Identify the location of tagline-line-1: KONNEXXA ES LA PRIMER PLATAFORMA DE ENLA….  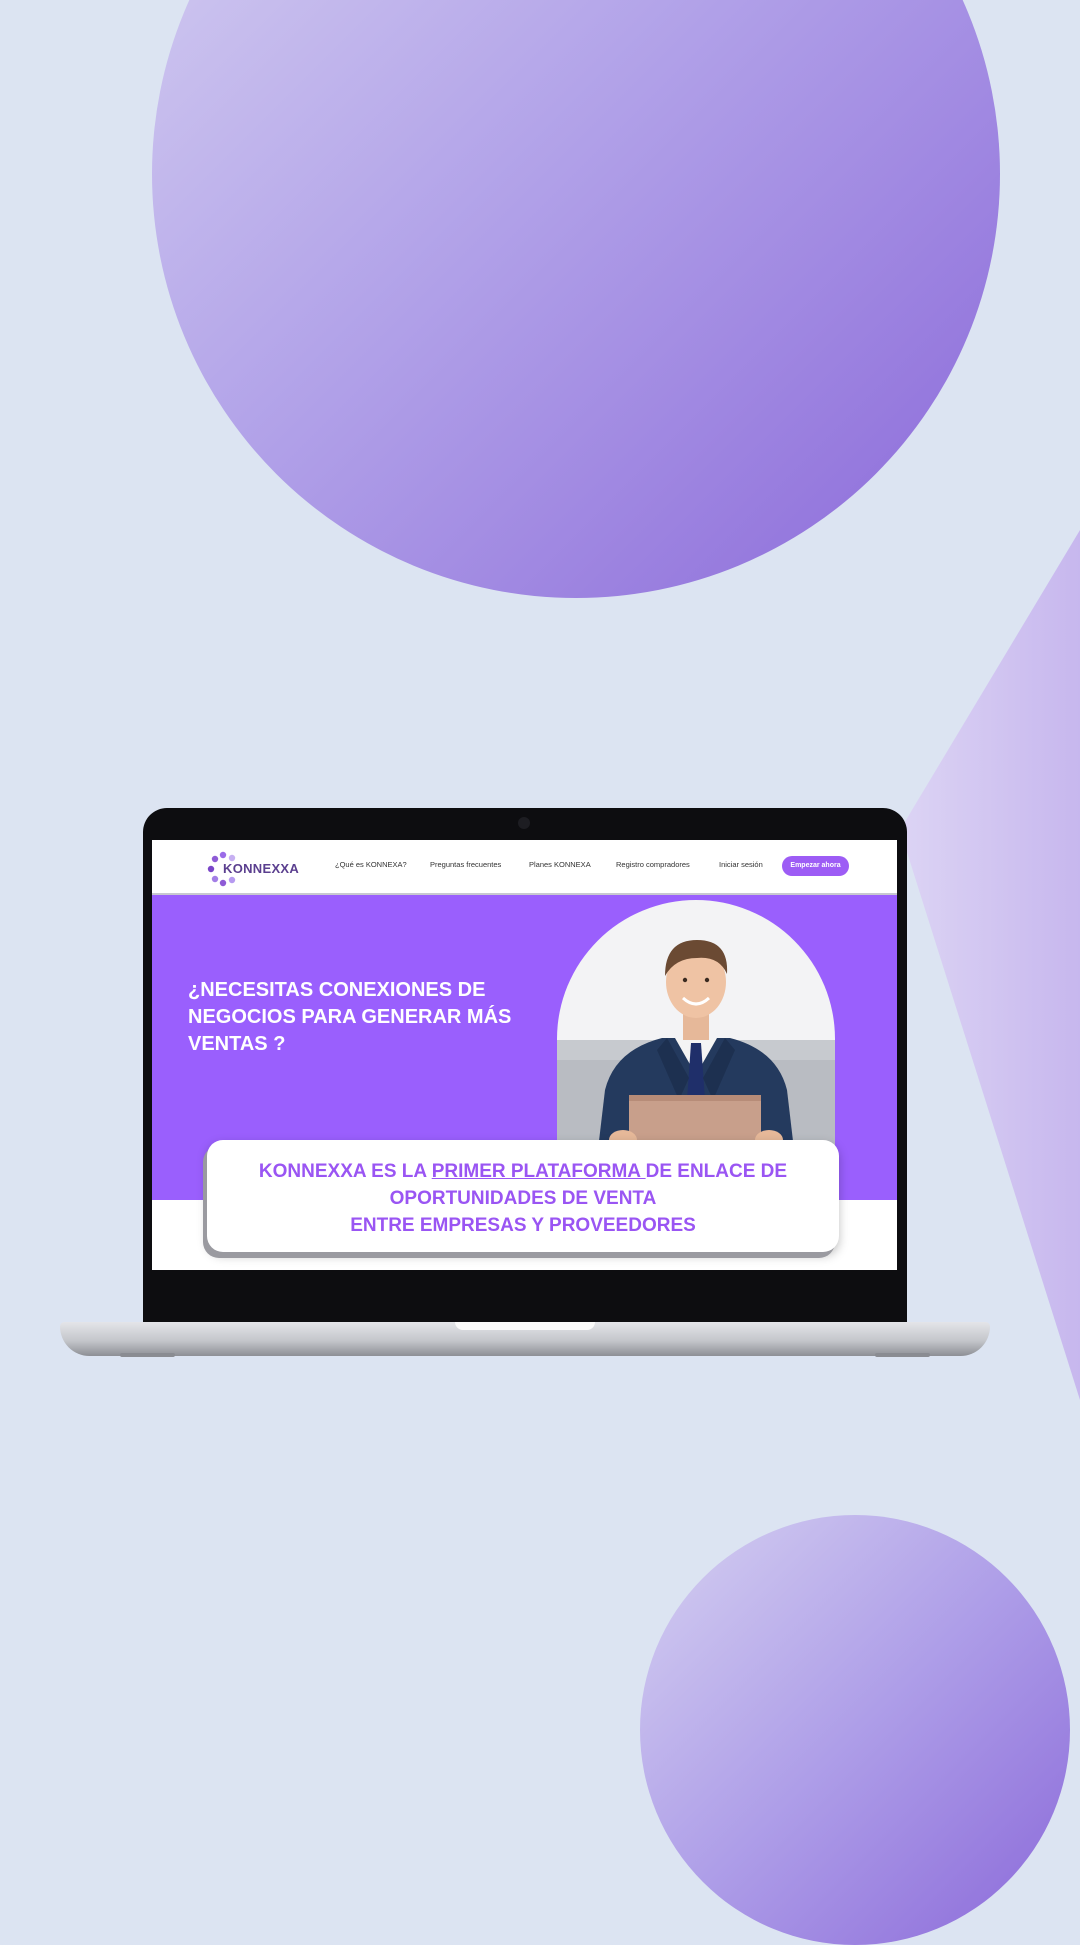
(523, 1171).